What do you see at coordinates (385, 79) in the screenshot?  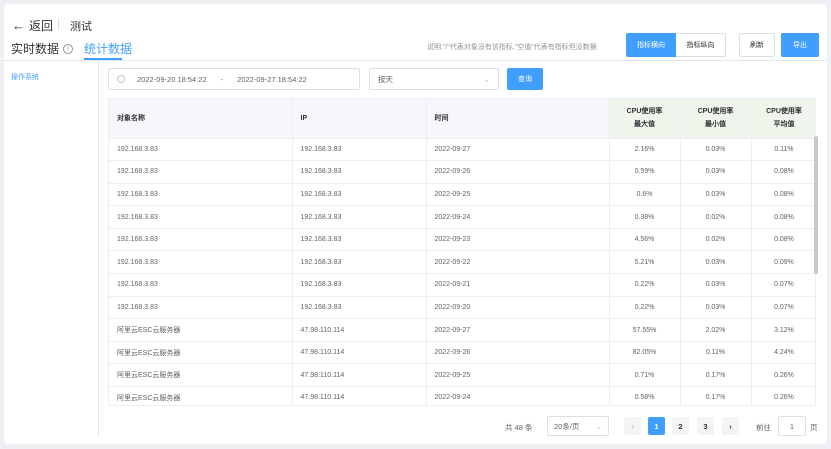 I see `granularity-value: 按天` at bounding box center [385, 79].